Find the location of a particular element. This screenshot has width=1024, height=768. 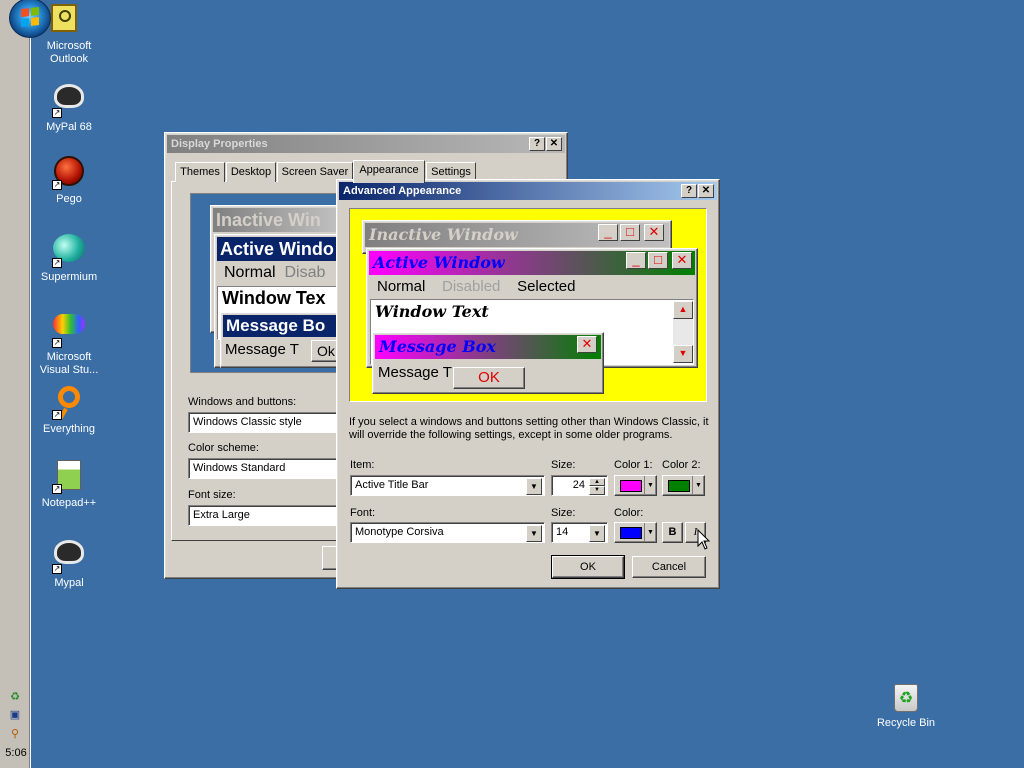

taskbar is located at coordinates (15, 384).